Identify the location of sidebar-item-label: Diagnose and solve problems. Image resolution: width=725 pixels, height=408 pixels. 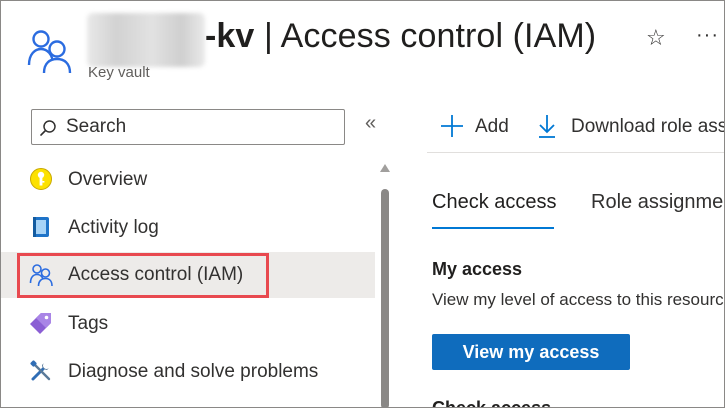
(193, 371).